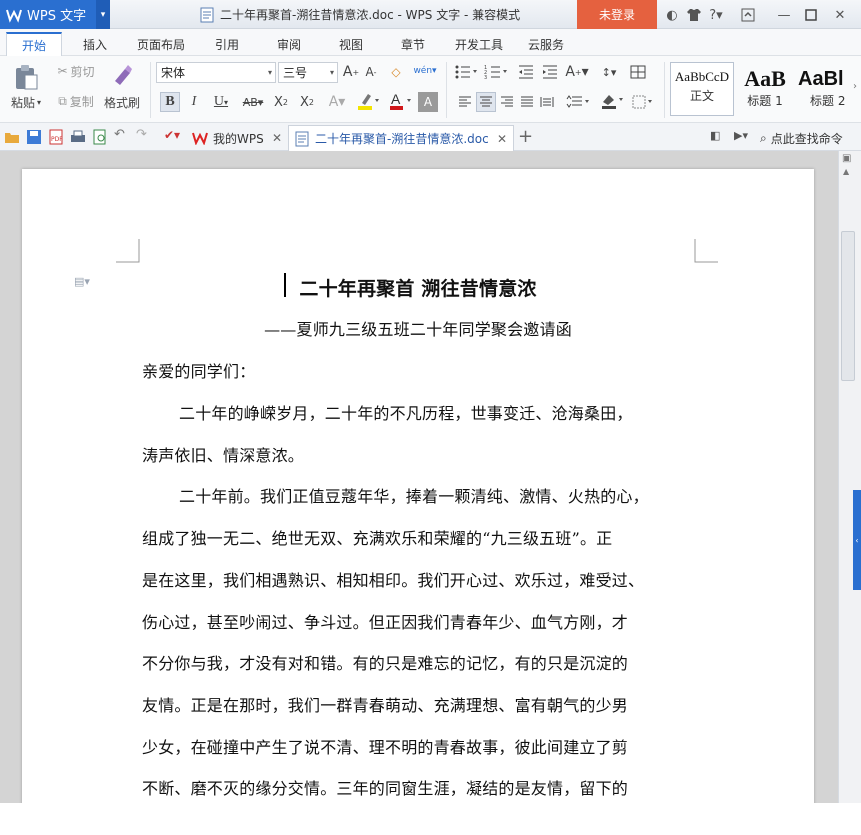 This screenshot has height=835, width=861. Describe the element at coordinates (289, 44) in the screenshot. I see `tab-review: 审阅` at that location.